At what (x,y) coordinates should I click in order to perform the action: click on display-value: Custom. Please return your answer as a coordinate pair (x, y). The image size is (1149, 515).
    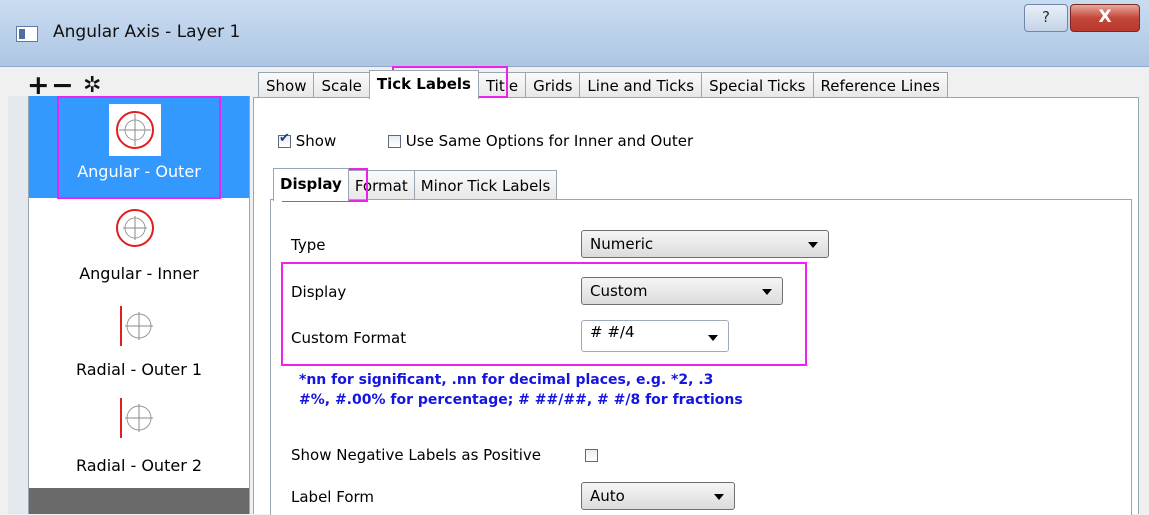
    Looking at the image, I should click on (619, 291).